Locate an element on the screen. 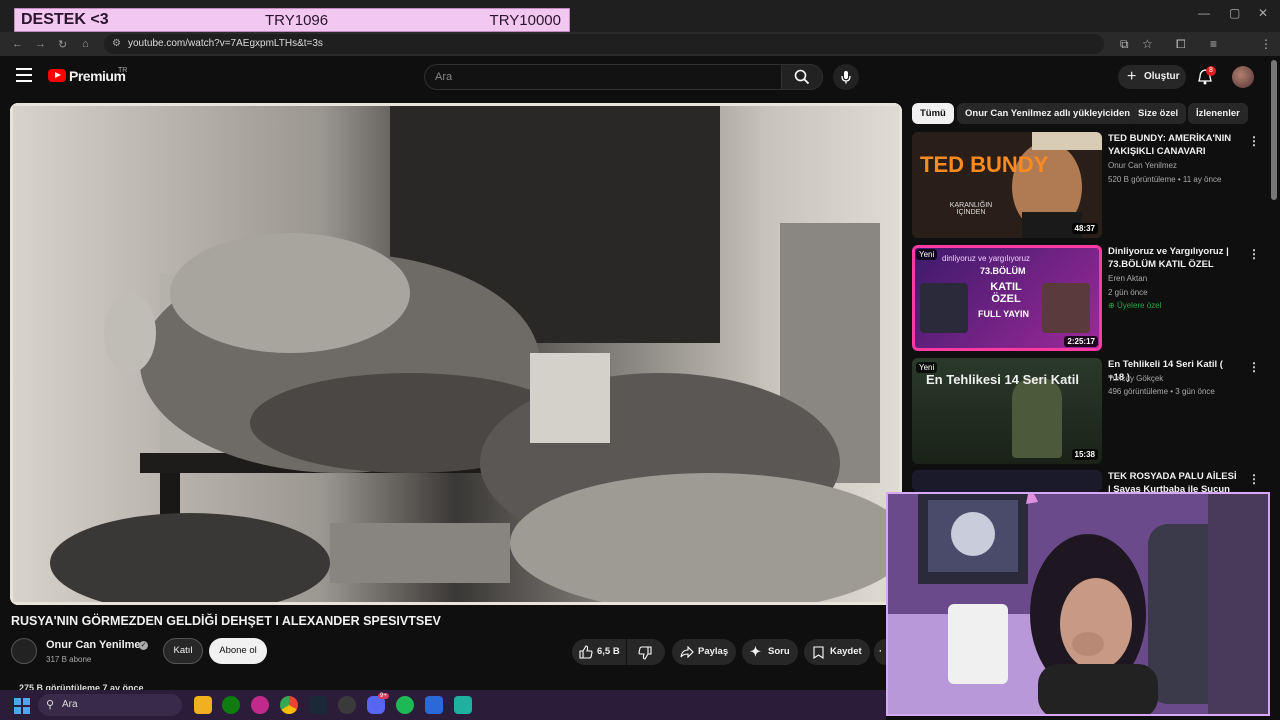 The width and height of the screenshot is (1280, 720). obs-icon is located at coordinates (347, 705).